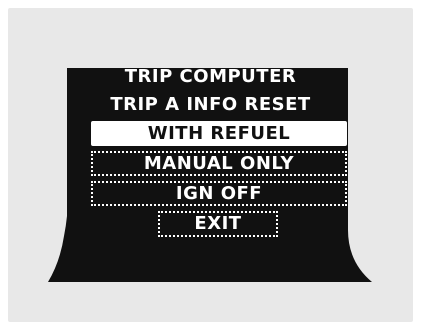 This screenshot has height=330, width=421. What do you see at coordinates (219, 163) in the screenshot?
I see `menu-option-manual-only: MANUAL ONLY` at bounding box center [219, 163].